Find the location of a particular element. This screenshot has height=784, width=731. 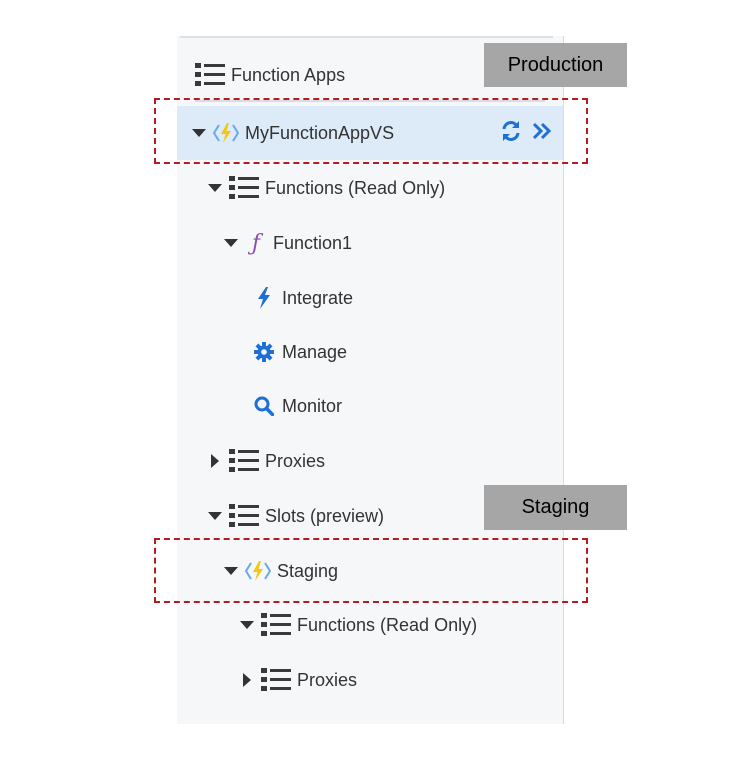

functions-group-label: Functions (Read Only) is located at coordinates (355, 187).